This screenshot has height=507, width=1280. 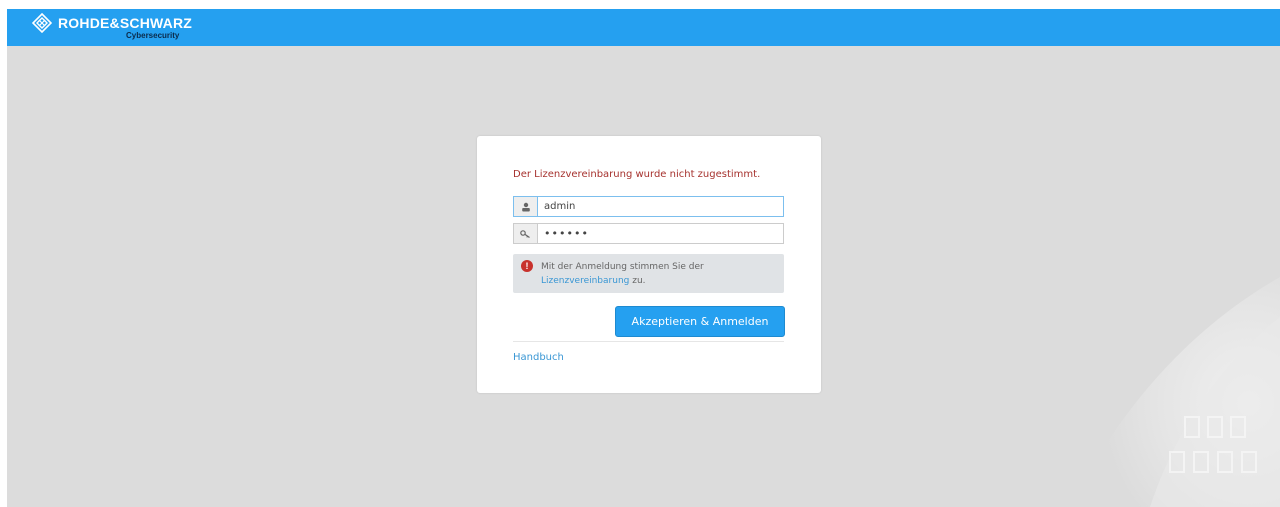 I want to click on user-icon, so click(x=525, y=206).